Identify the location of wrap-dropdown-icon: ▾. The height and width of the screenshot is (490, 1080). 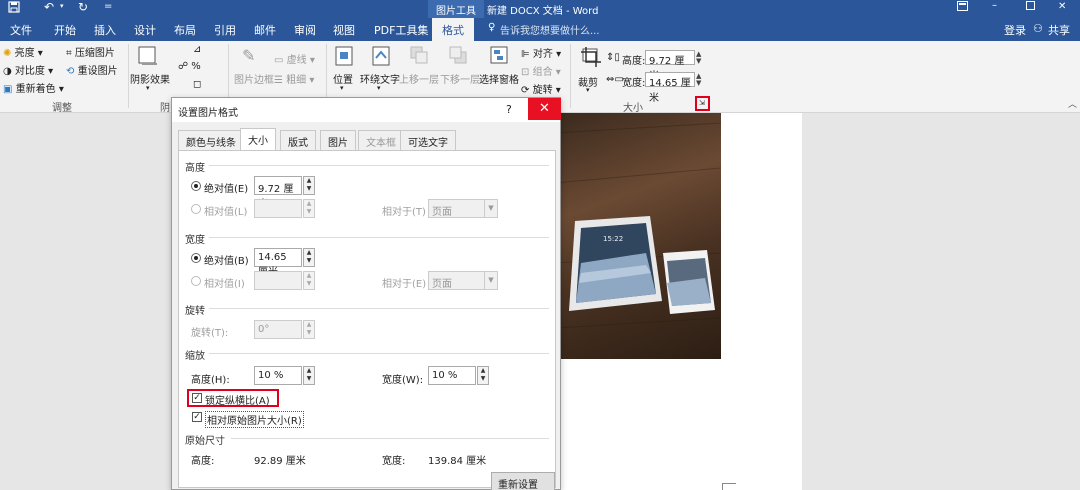
(379, 88).